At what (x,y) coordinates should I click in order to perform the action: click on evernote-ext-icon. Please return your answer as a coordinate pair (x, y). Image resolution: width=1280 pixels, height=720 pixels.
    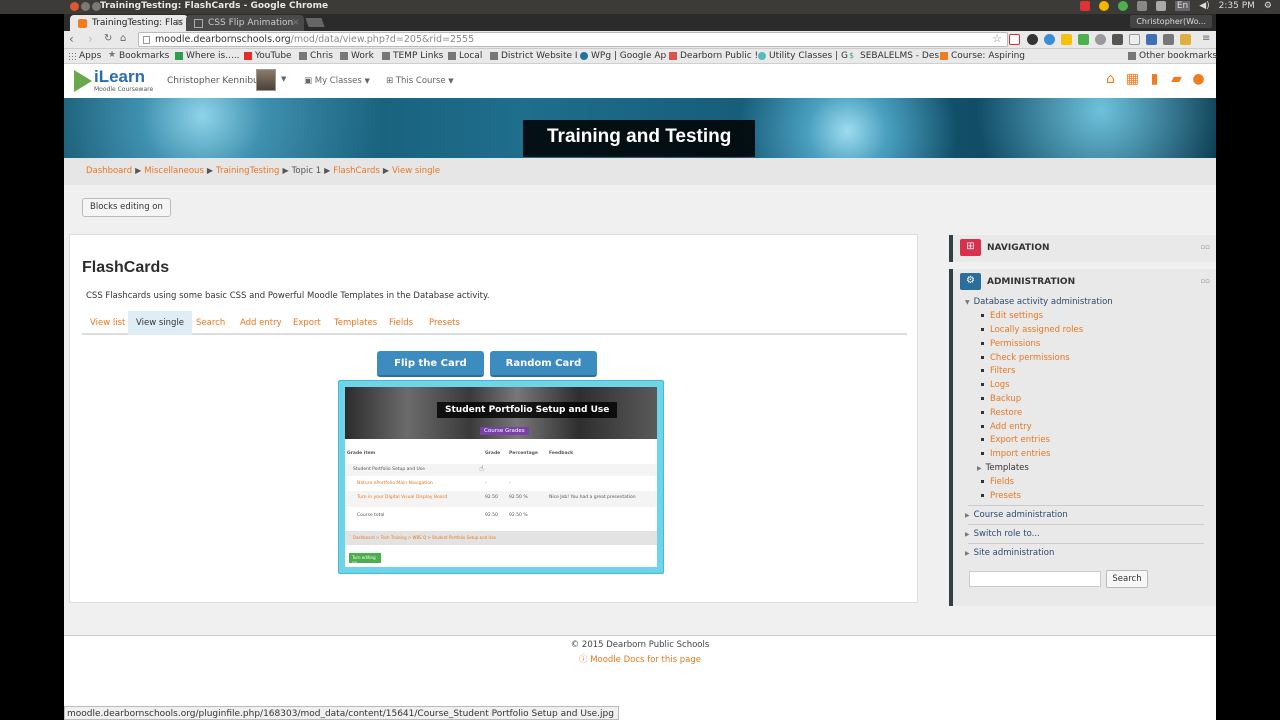
    Looking at the image, I should click on (1083, 39).